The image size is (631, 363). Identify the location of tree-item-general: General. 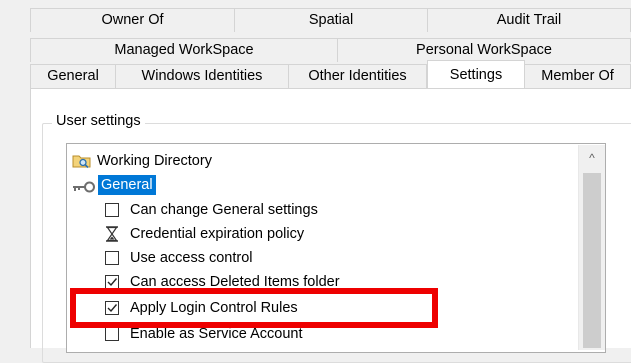
(114, 185).